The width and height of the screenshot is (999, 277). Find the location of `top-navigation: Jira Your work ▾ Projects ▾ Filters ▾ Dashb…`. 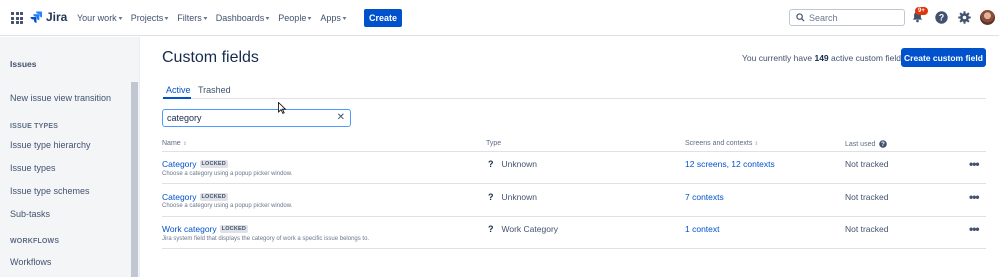

top-navigation: Jira Your work ▾ Projects ▾ Filters ▾ Dashb… is located at coordinates (499, 18).